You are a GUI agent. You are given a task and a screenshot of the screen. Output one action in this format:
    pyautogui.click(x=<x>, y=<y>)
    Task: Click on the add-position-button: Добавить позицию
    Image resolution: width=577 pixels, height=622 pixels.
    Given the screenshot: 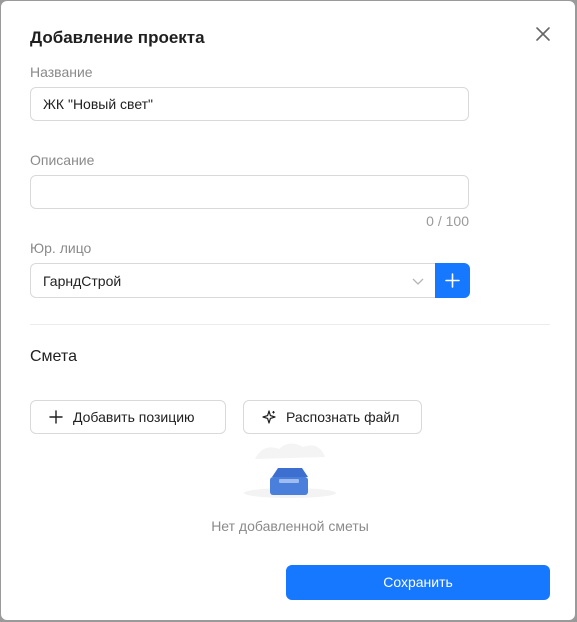 What is the action you would take?
    pyautogui.click(x=128, y=417)
    